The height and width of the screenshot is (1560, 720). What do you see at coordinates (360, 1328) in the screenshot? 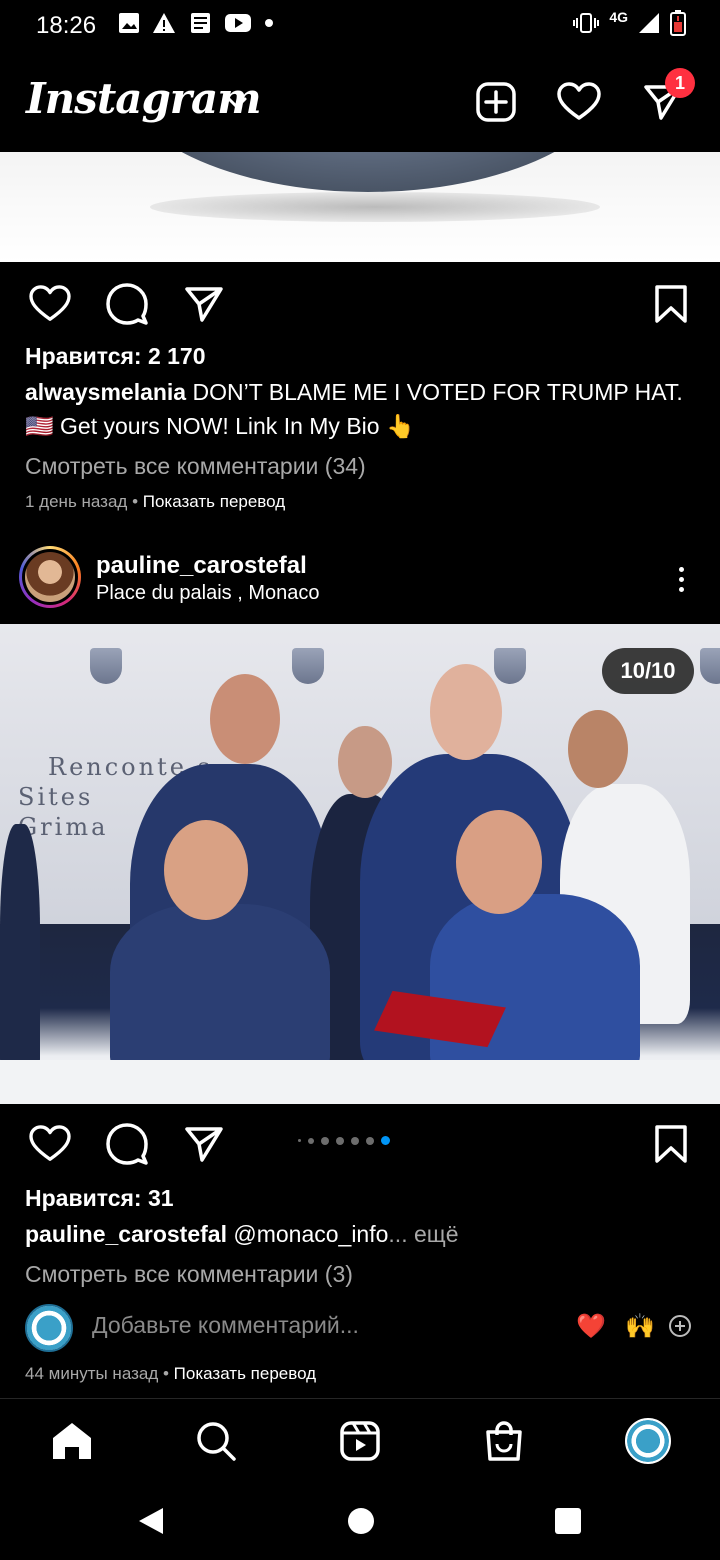
I see `add-comment-row: Добавьте комментарий... ❤️ 🙌` at bounding box center [360, 1328].